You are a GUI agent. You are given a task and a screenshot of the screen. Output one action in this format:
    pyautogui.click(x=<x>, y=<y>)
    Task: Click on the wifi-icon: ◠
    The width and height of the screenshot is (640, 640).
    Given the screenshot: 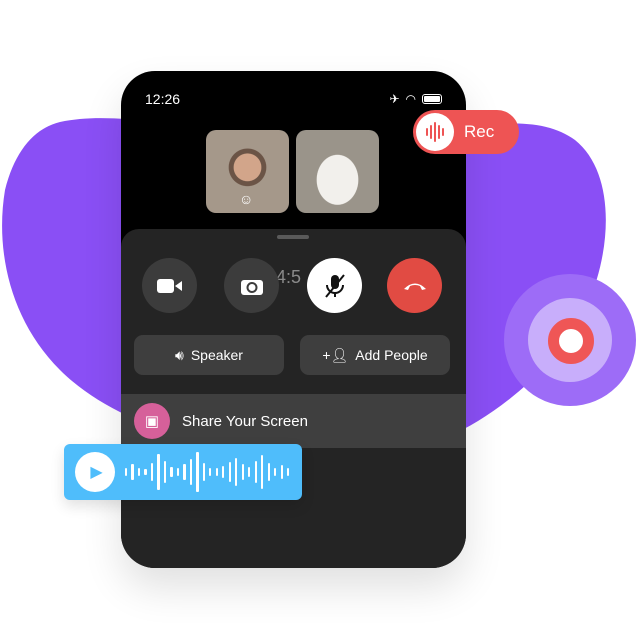 What is the action you would take?
    pyautogui.click(x=410, y=99)
    